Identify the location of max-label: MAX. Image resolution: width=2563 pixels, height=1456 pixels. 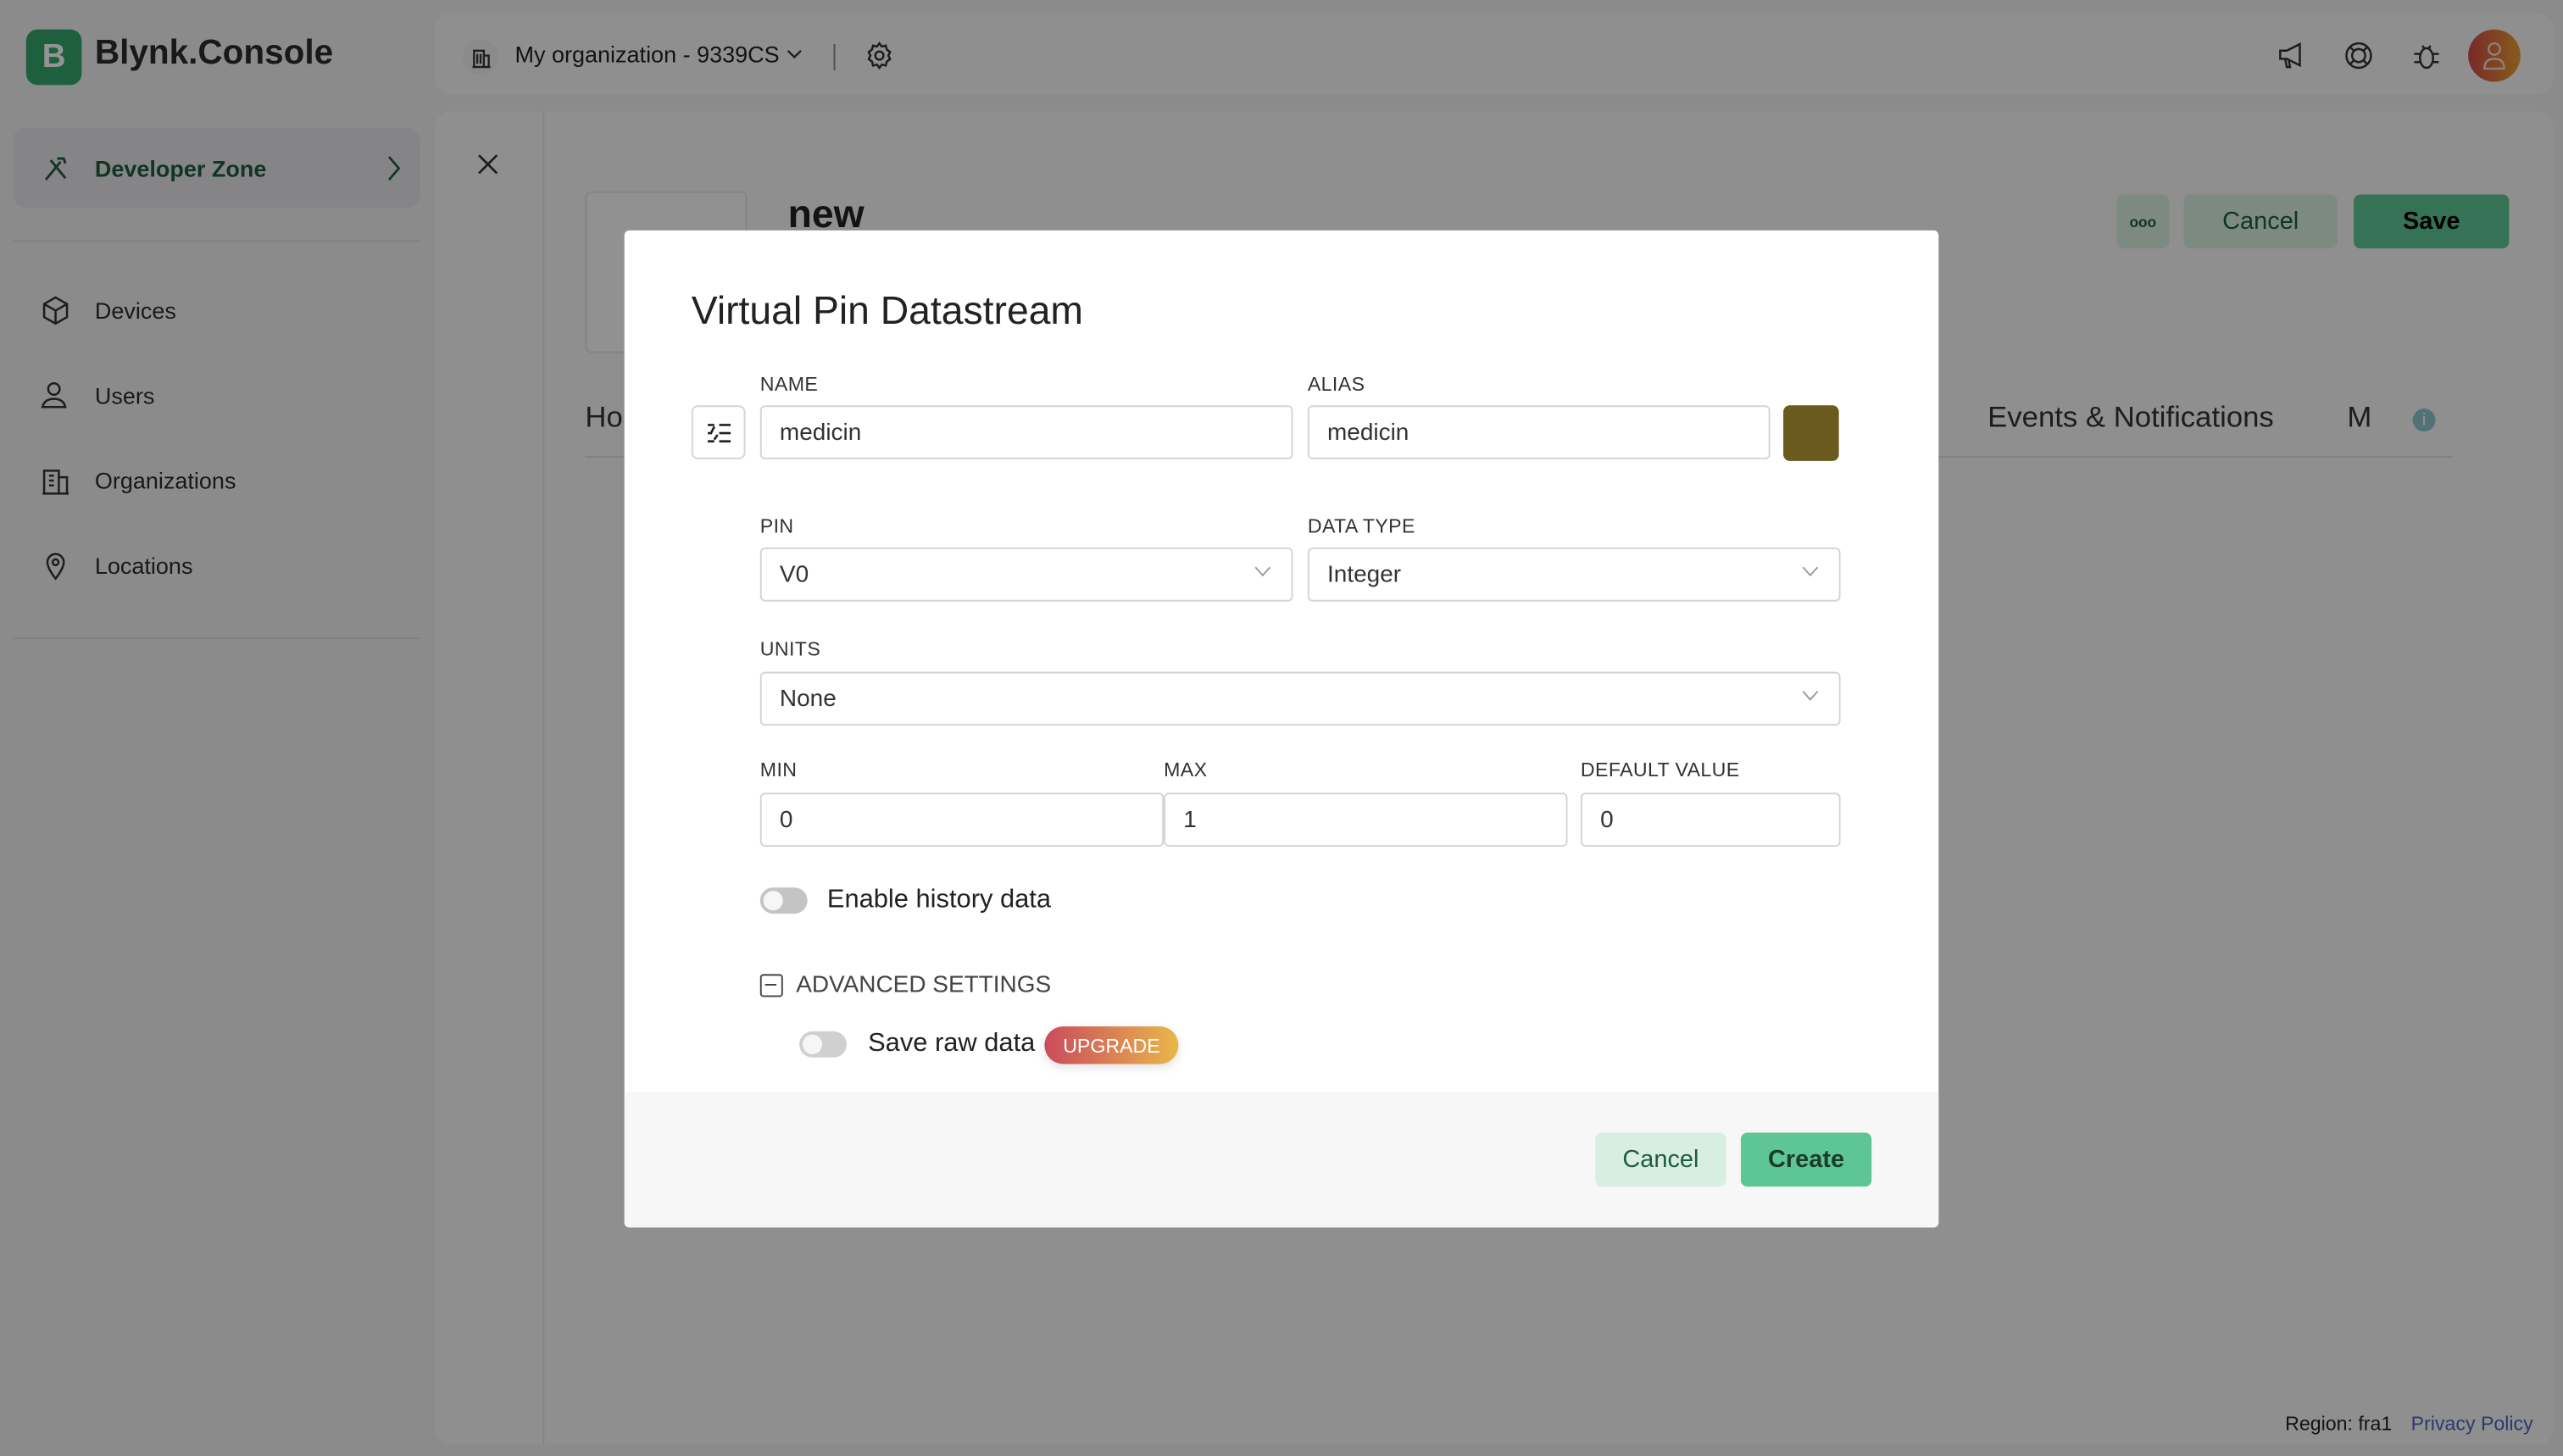
(1186, 769).